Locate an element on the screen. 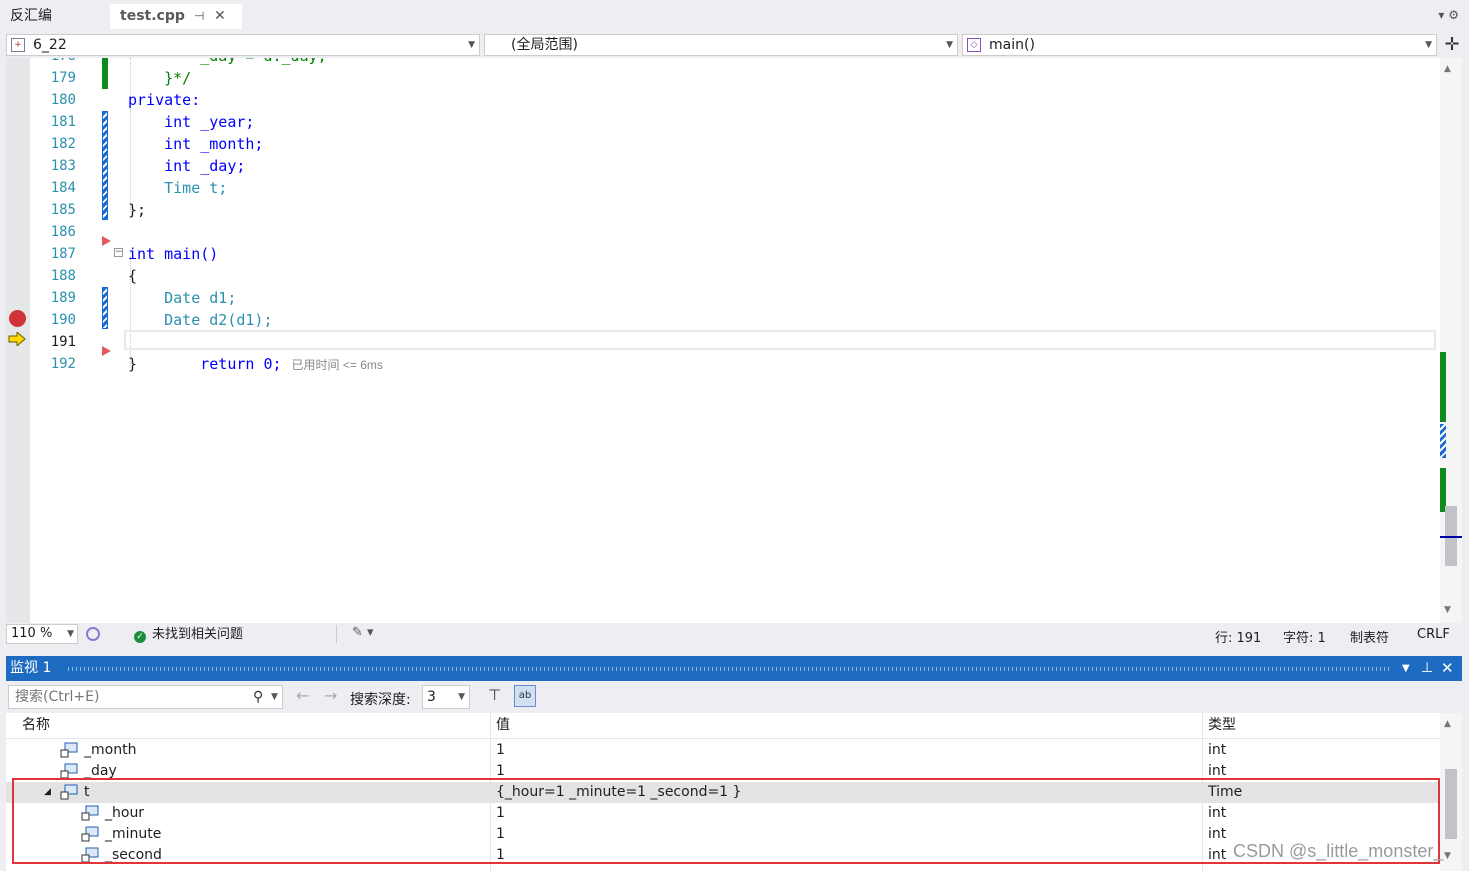 This screenshot has height=871, width=1469. code-line: Date d2(d1); is located at coordinates (200, 320).